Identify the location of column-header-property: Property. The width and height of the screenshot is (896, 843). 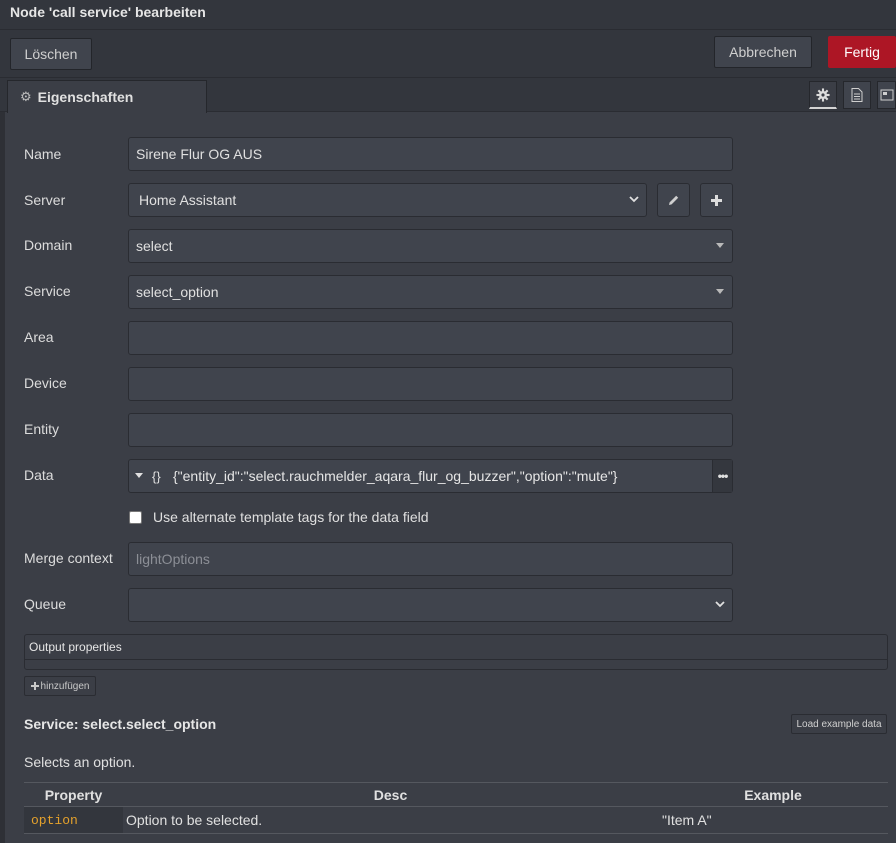
(73, 794).